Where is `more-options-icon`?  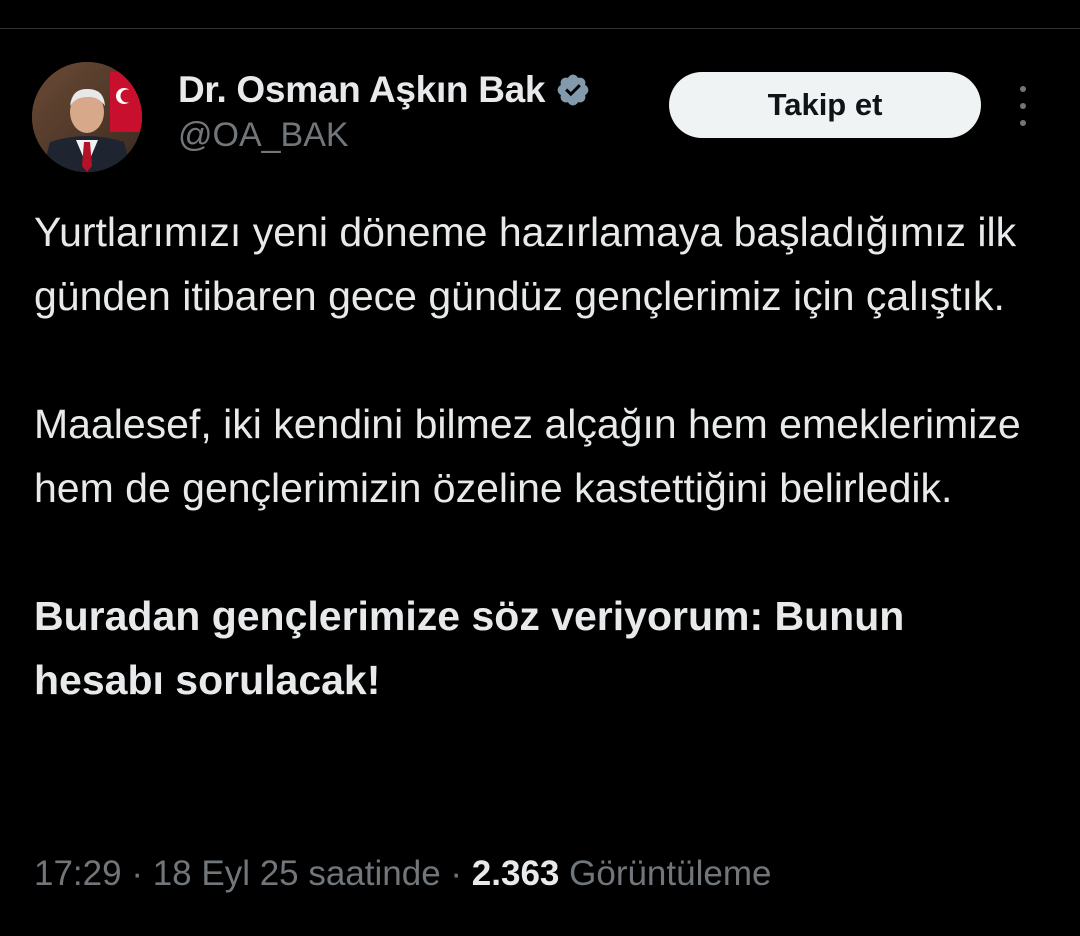
more-options-icon is located at coordinates (1023, 106).